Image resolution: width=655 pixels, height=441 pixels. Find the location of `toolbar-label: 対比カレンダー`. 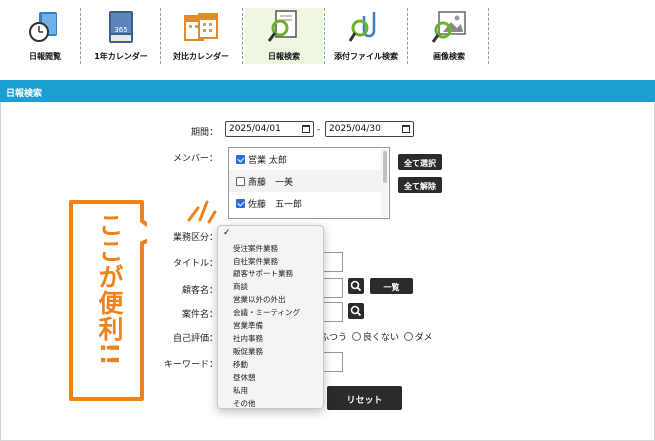

toolbar-label: 対比カレンダー is located at coordinates (201, 56).